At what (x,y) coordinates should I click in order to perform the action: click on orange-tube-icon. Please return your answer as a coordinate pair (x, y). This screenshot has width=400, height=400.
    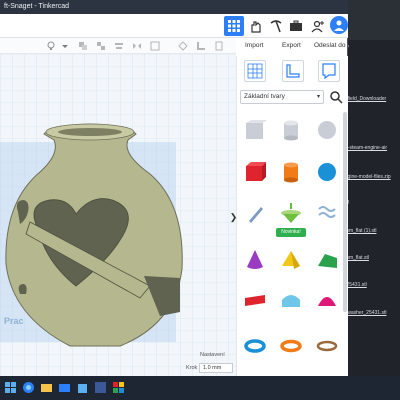
    Looking at the image, I should click on (291, 346).